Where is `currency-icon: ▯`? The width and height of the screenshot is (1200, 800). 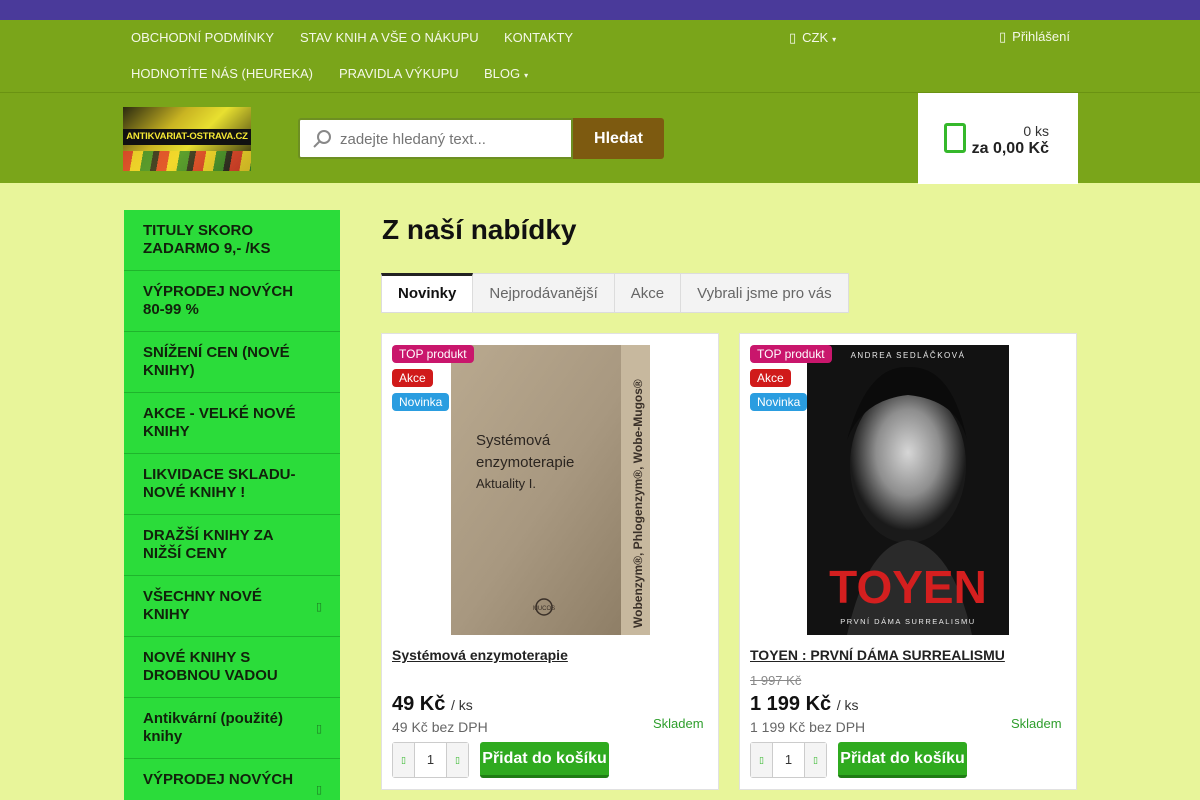
currency-icon: ▯ is located at coordinates (793, 37).